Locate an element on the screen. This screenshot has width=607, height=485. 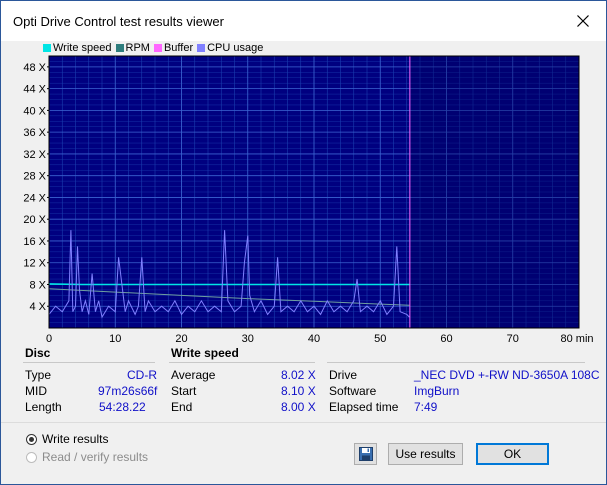
read-verify-results-radio: Read / verify results is located at coordinates (87, 457).